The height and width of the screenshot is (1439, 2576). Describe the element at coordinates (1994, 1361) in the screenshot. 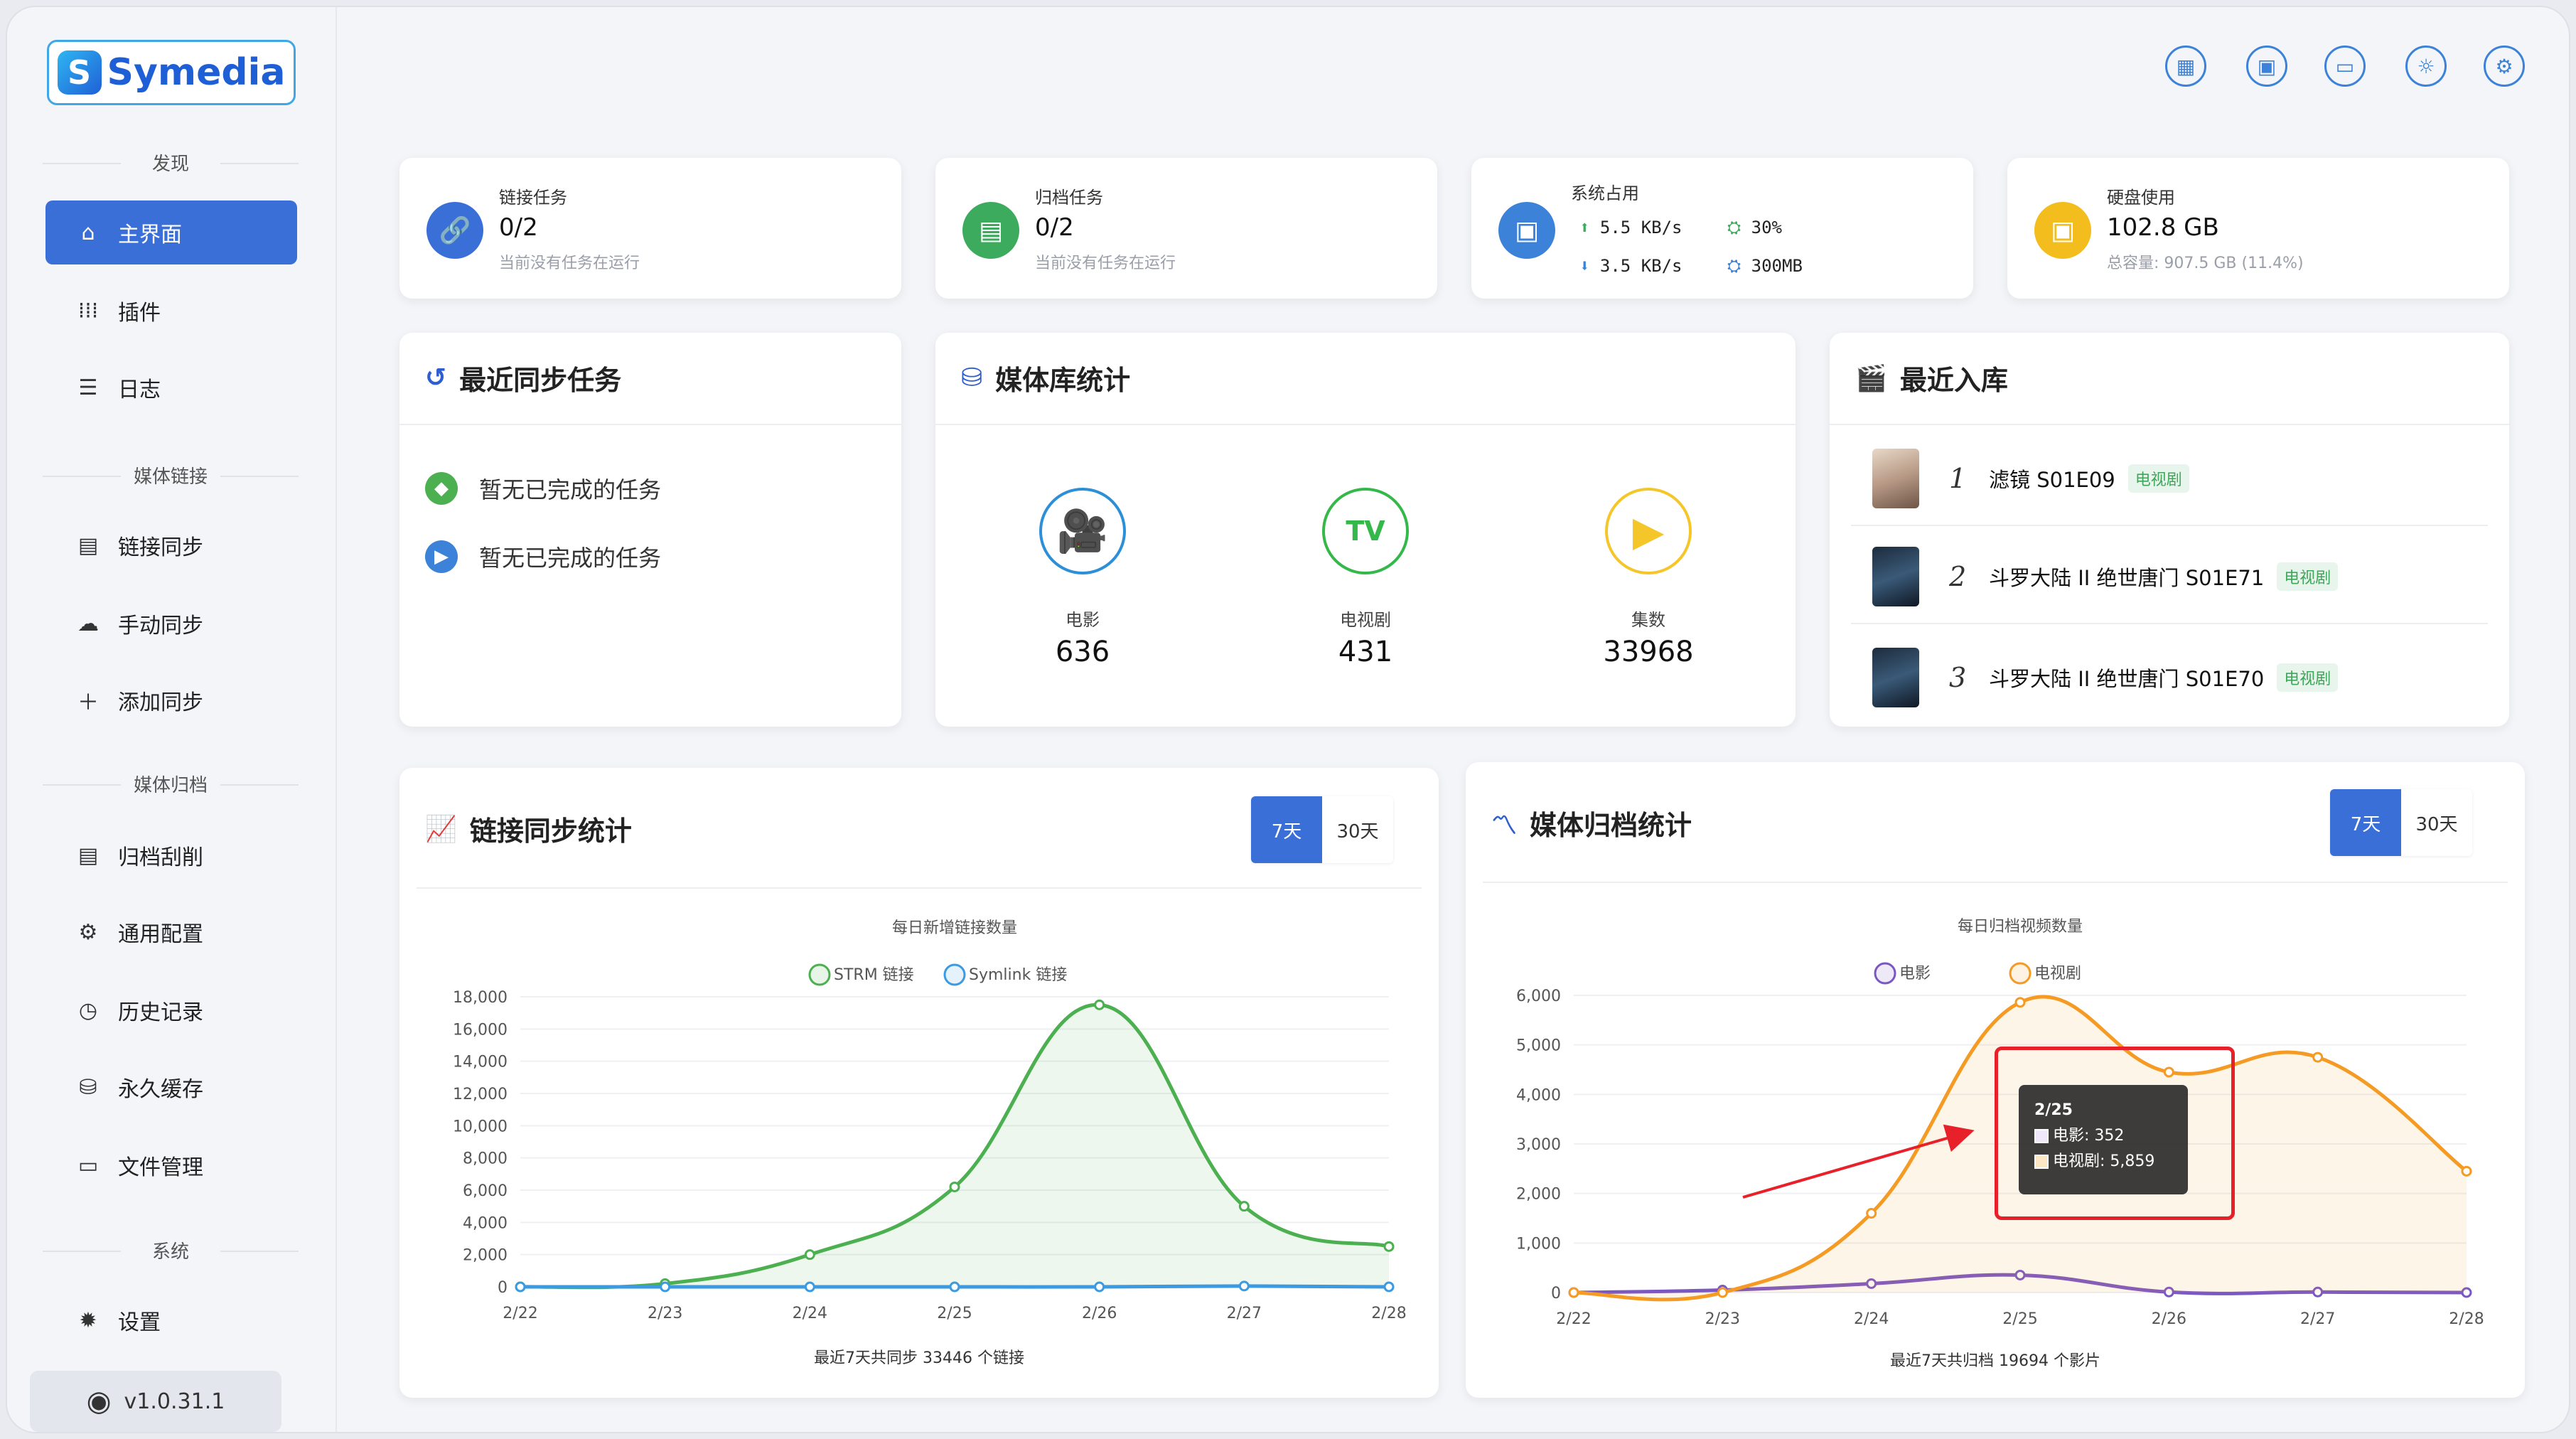

I see `chart-footer: 最近7天共归档 19694 个影片` at that location.